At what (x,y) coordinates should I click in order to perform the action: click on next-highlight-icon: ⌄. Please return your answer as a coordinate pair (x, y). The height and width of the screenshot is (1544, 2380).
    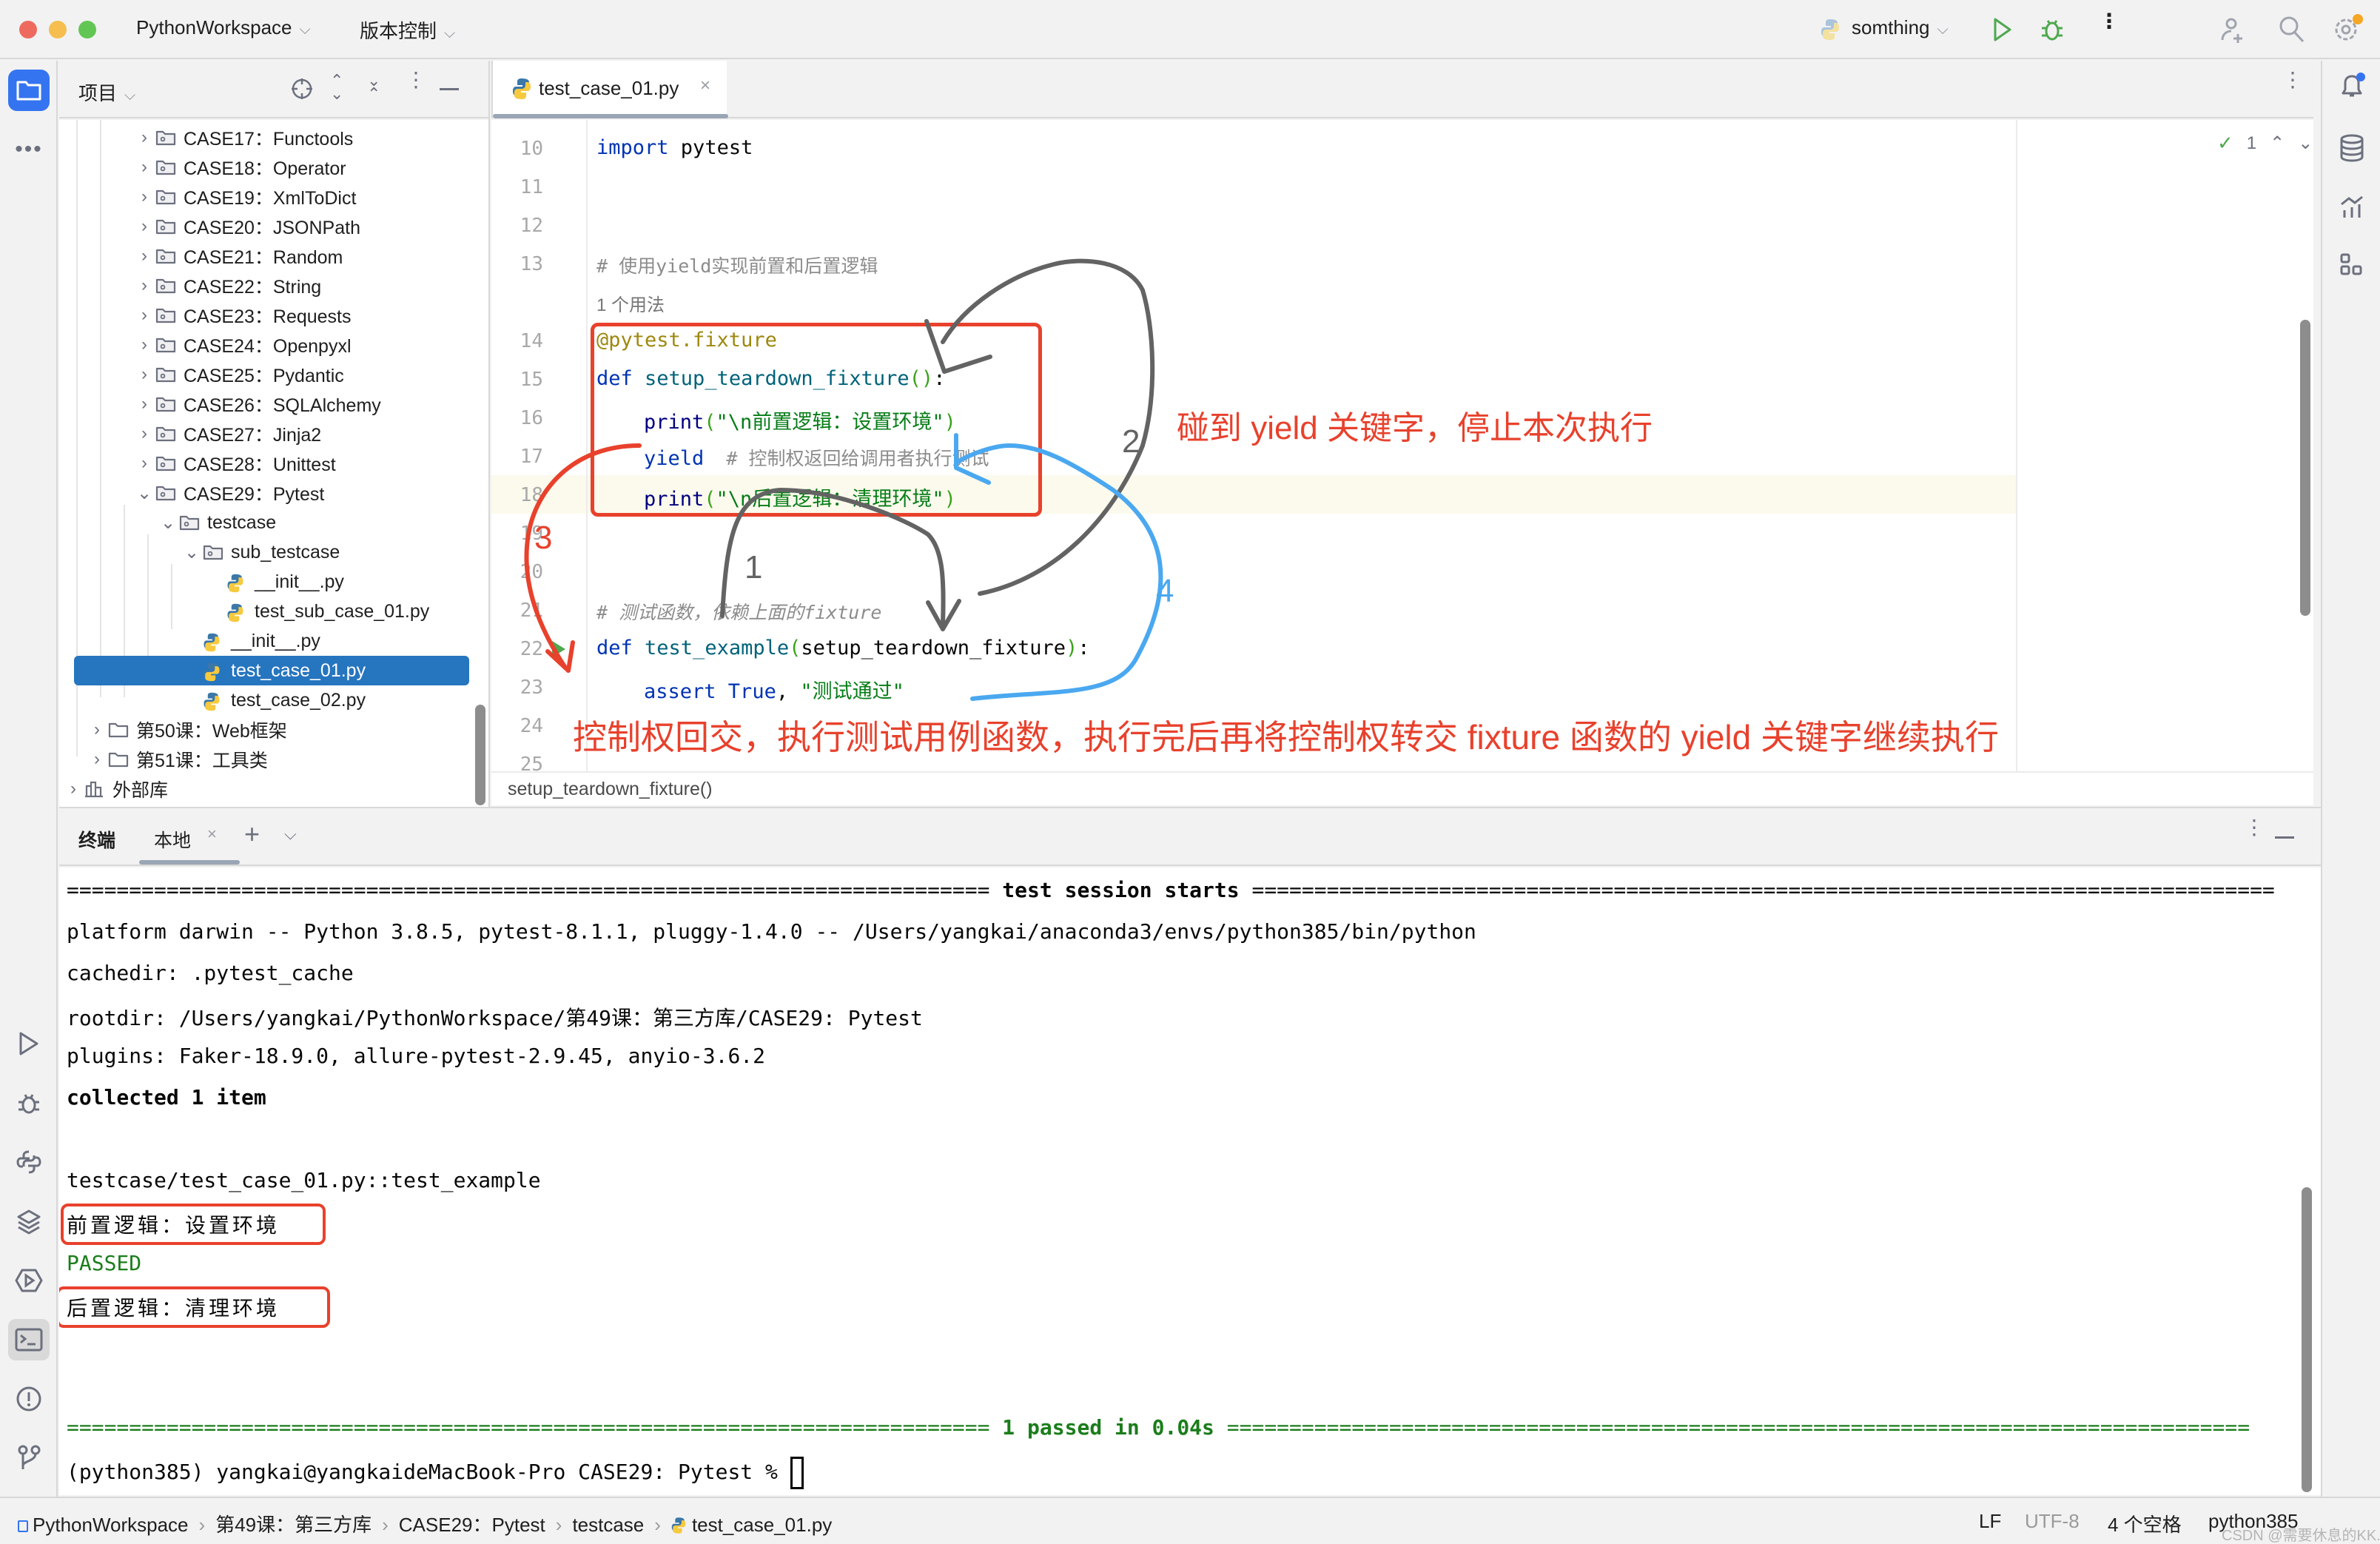
    Looking at the image, I should click on (2305, 143).